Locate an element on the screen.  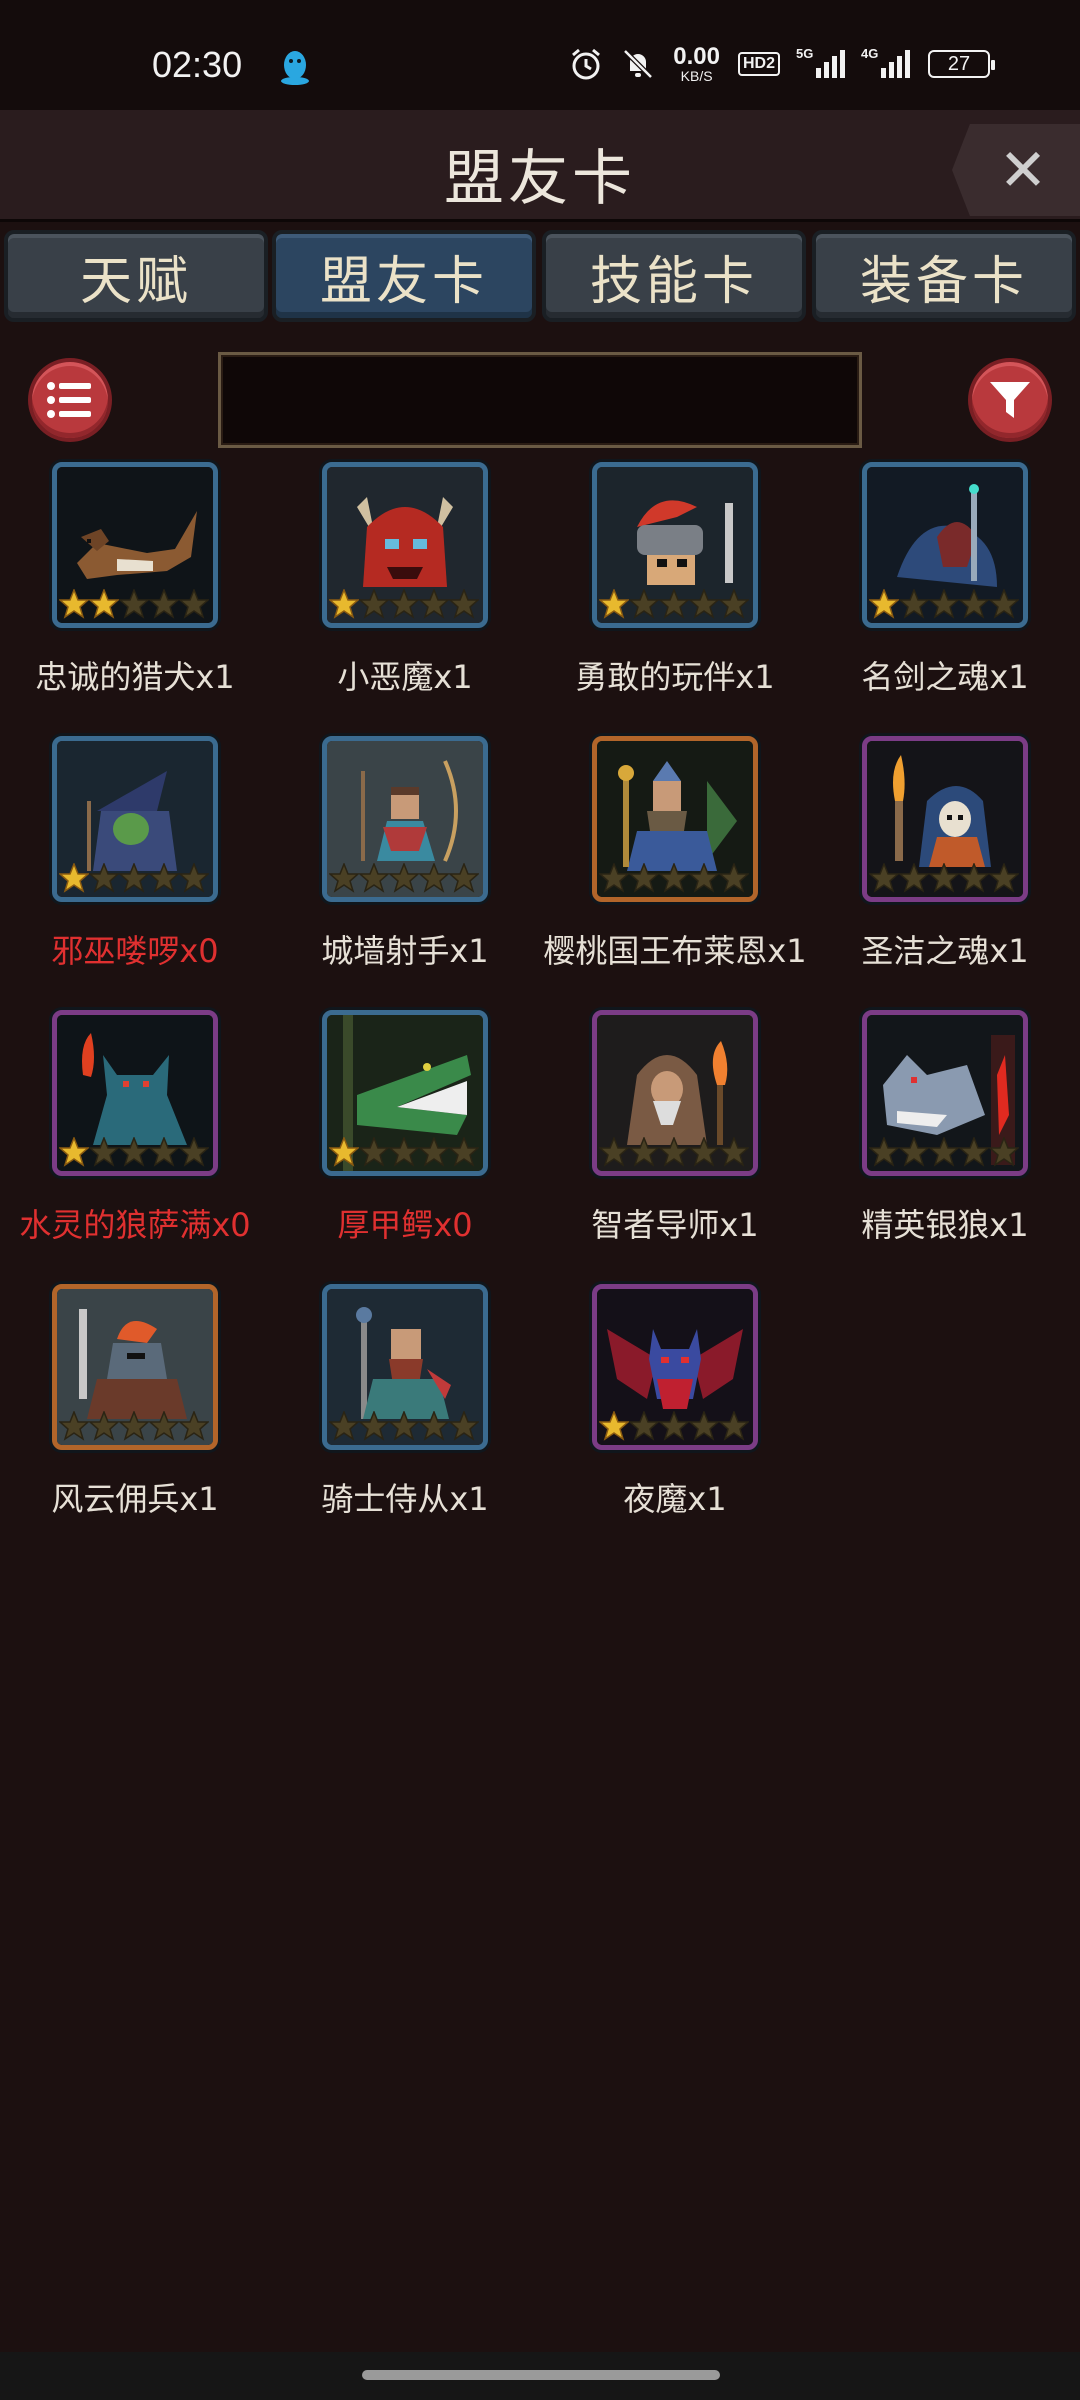
home-indicator is located at coordinates (541, 2375).